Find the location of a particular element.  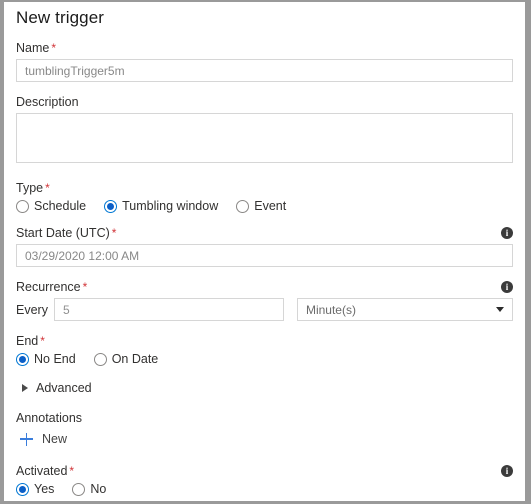

activated-label-text: Activated is located at coordinates (42, 471).